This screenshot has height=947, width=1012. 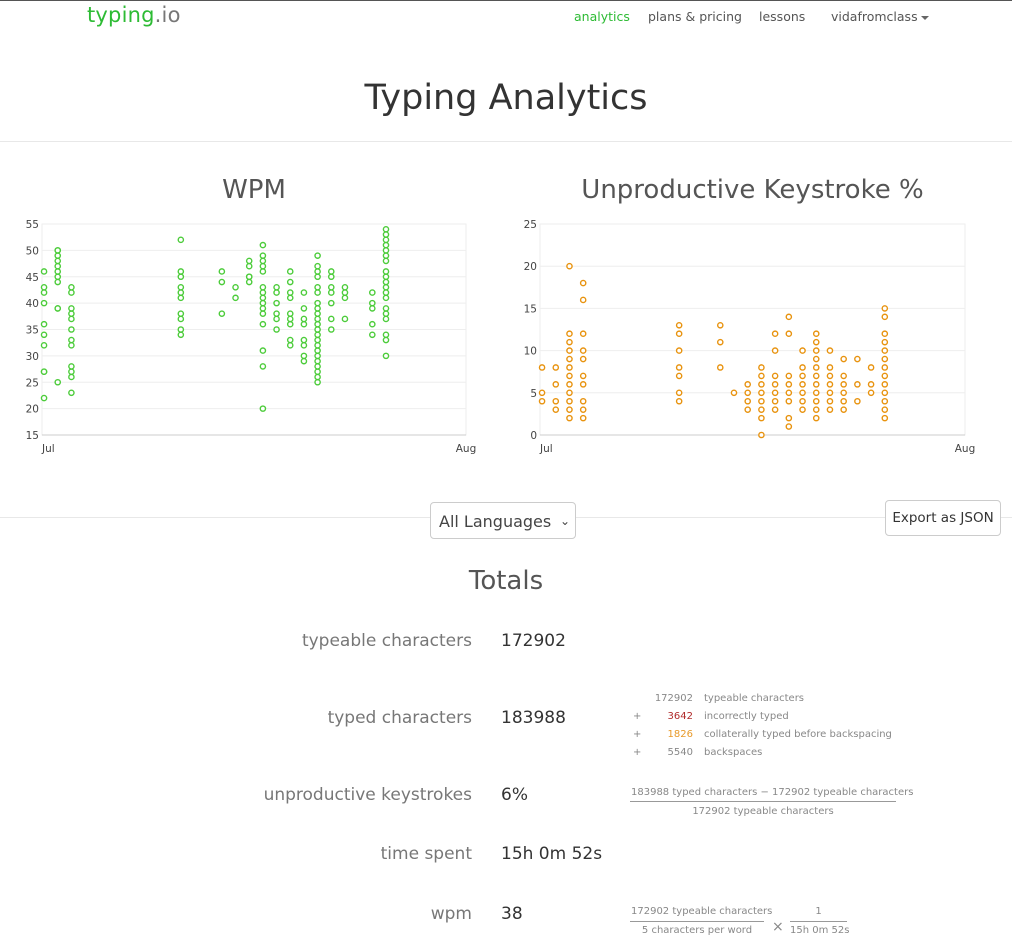 What do you see at coordinates (32, 331) in the screenshot?
I see `y-tick-label: 35` at bounding box center [32, 331].